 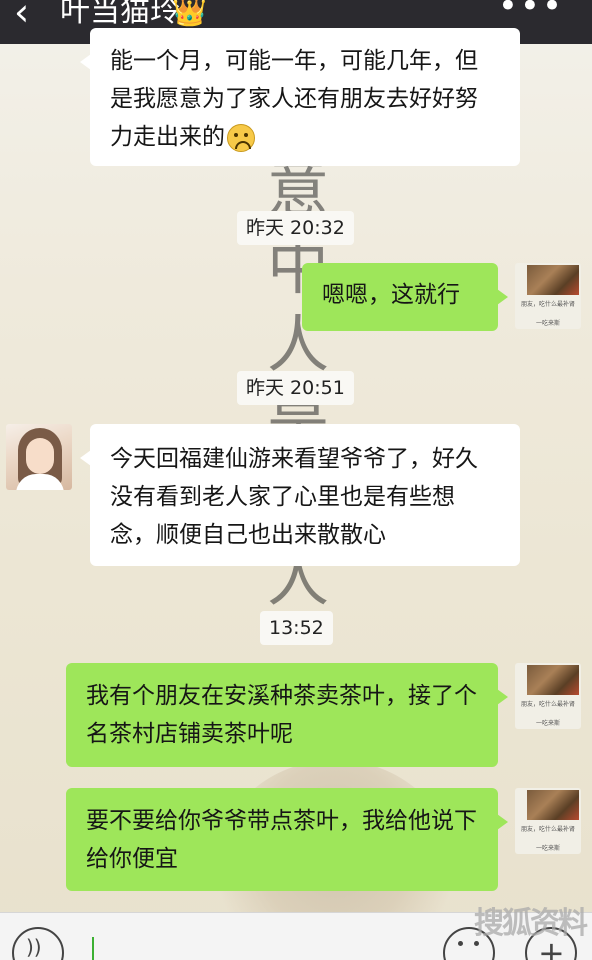 I want to click on avatar-contact, so click(x=39, y=457).